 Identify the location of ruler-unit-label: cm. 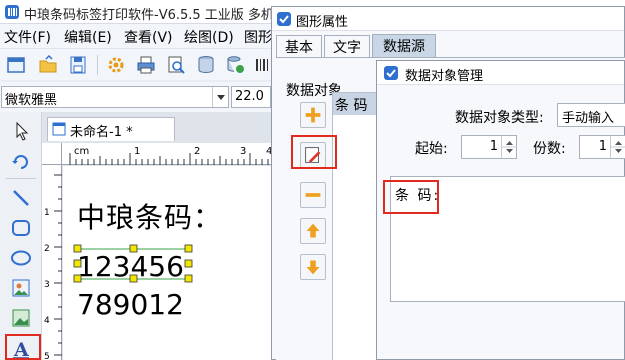
(81, 151).